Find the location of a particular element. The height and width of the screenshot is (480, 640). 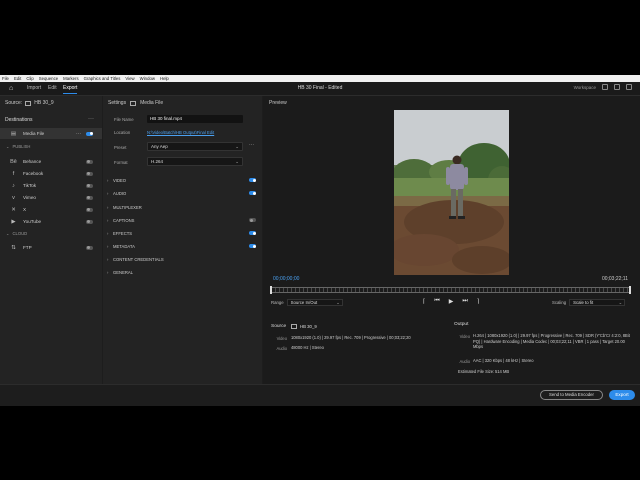

metadata-toggle is located at coordinates (252, 246).